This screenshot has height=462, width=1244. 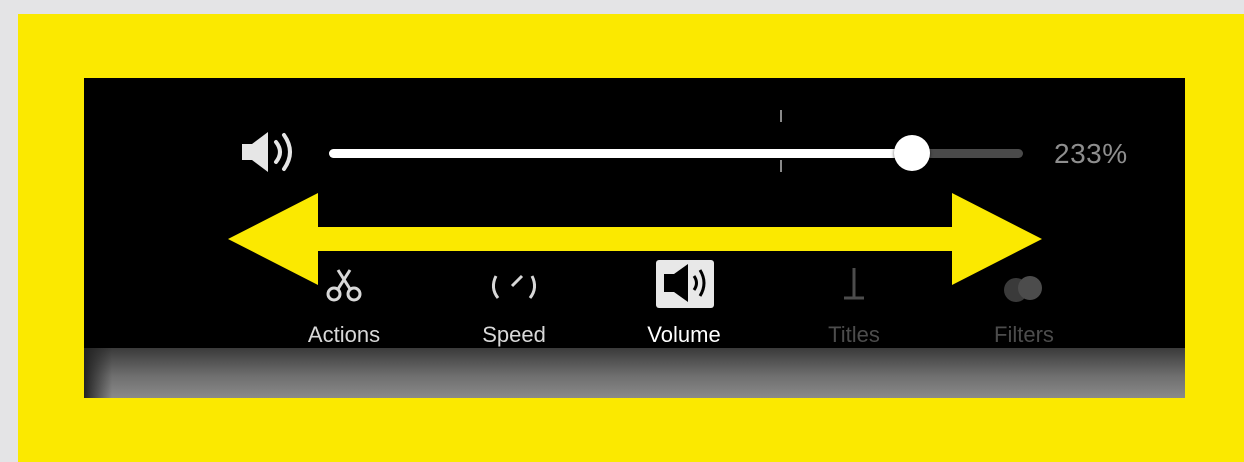 I want to click on volume-slider, so click(x=676, y=153).